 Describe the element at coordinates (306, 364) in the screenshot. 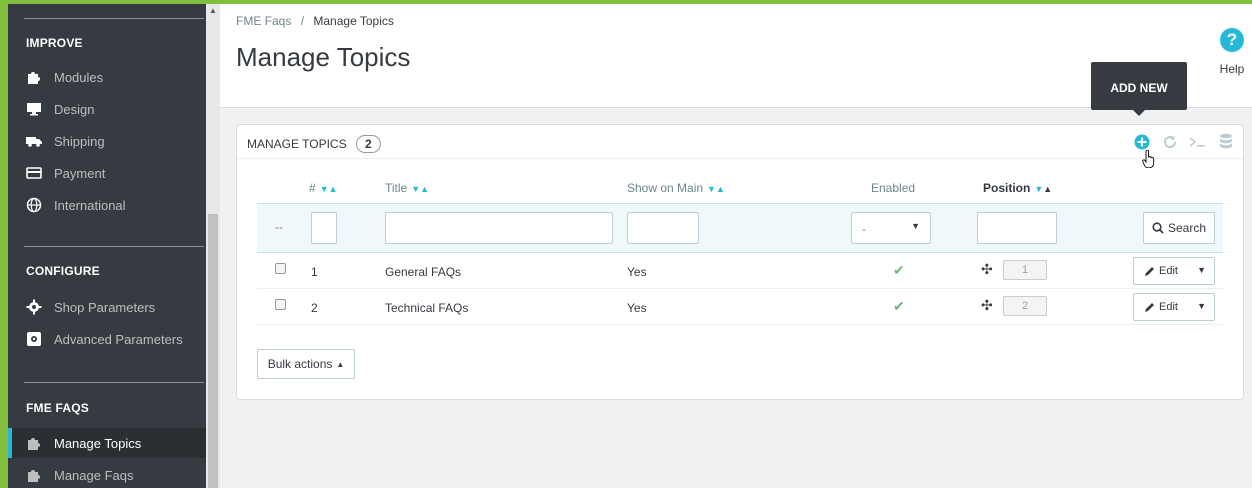

I see `bulk-actions-button: Bulk actions ▲` at that location.